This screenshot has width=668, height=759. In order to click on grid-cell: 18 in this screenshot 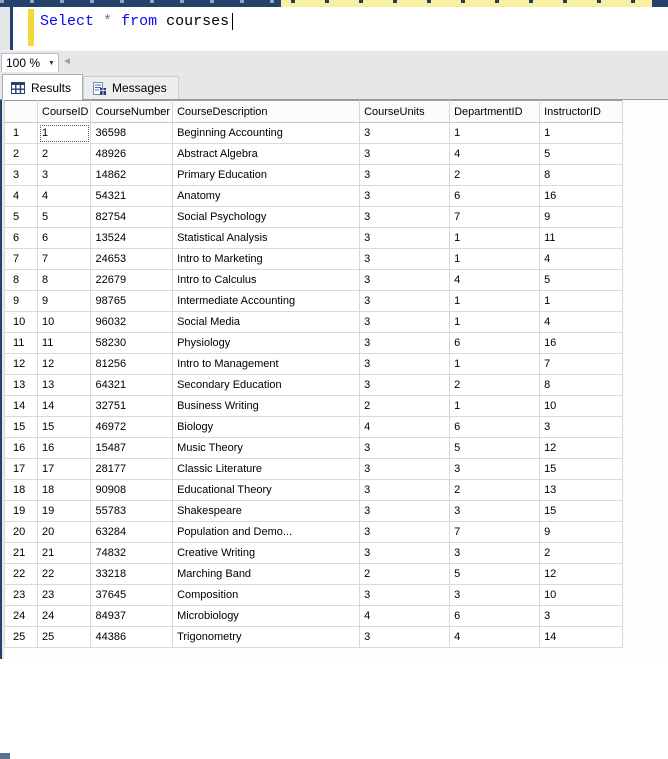, I will do `click(64, 490)`.